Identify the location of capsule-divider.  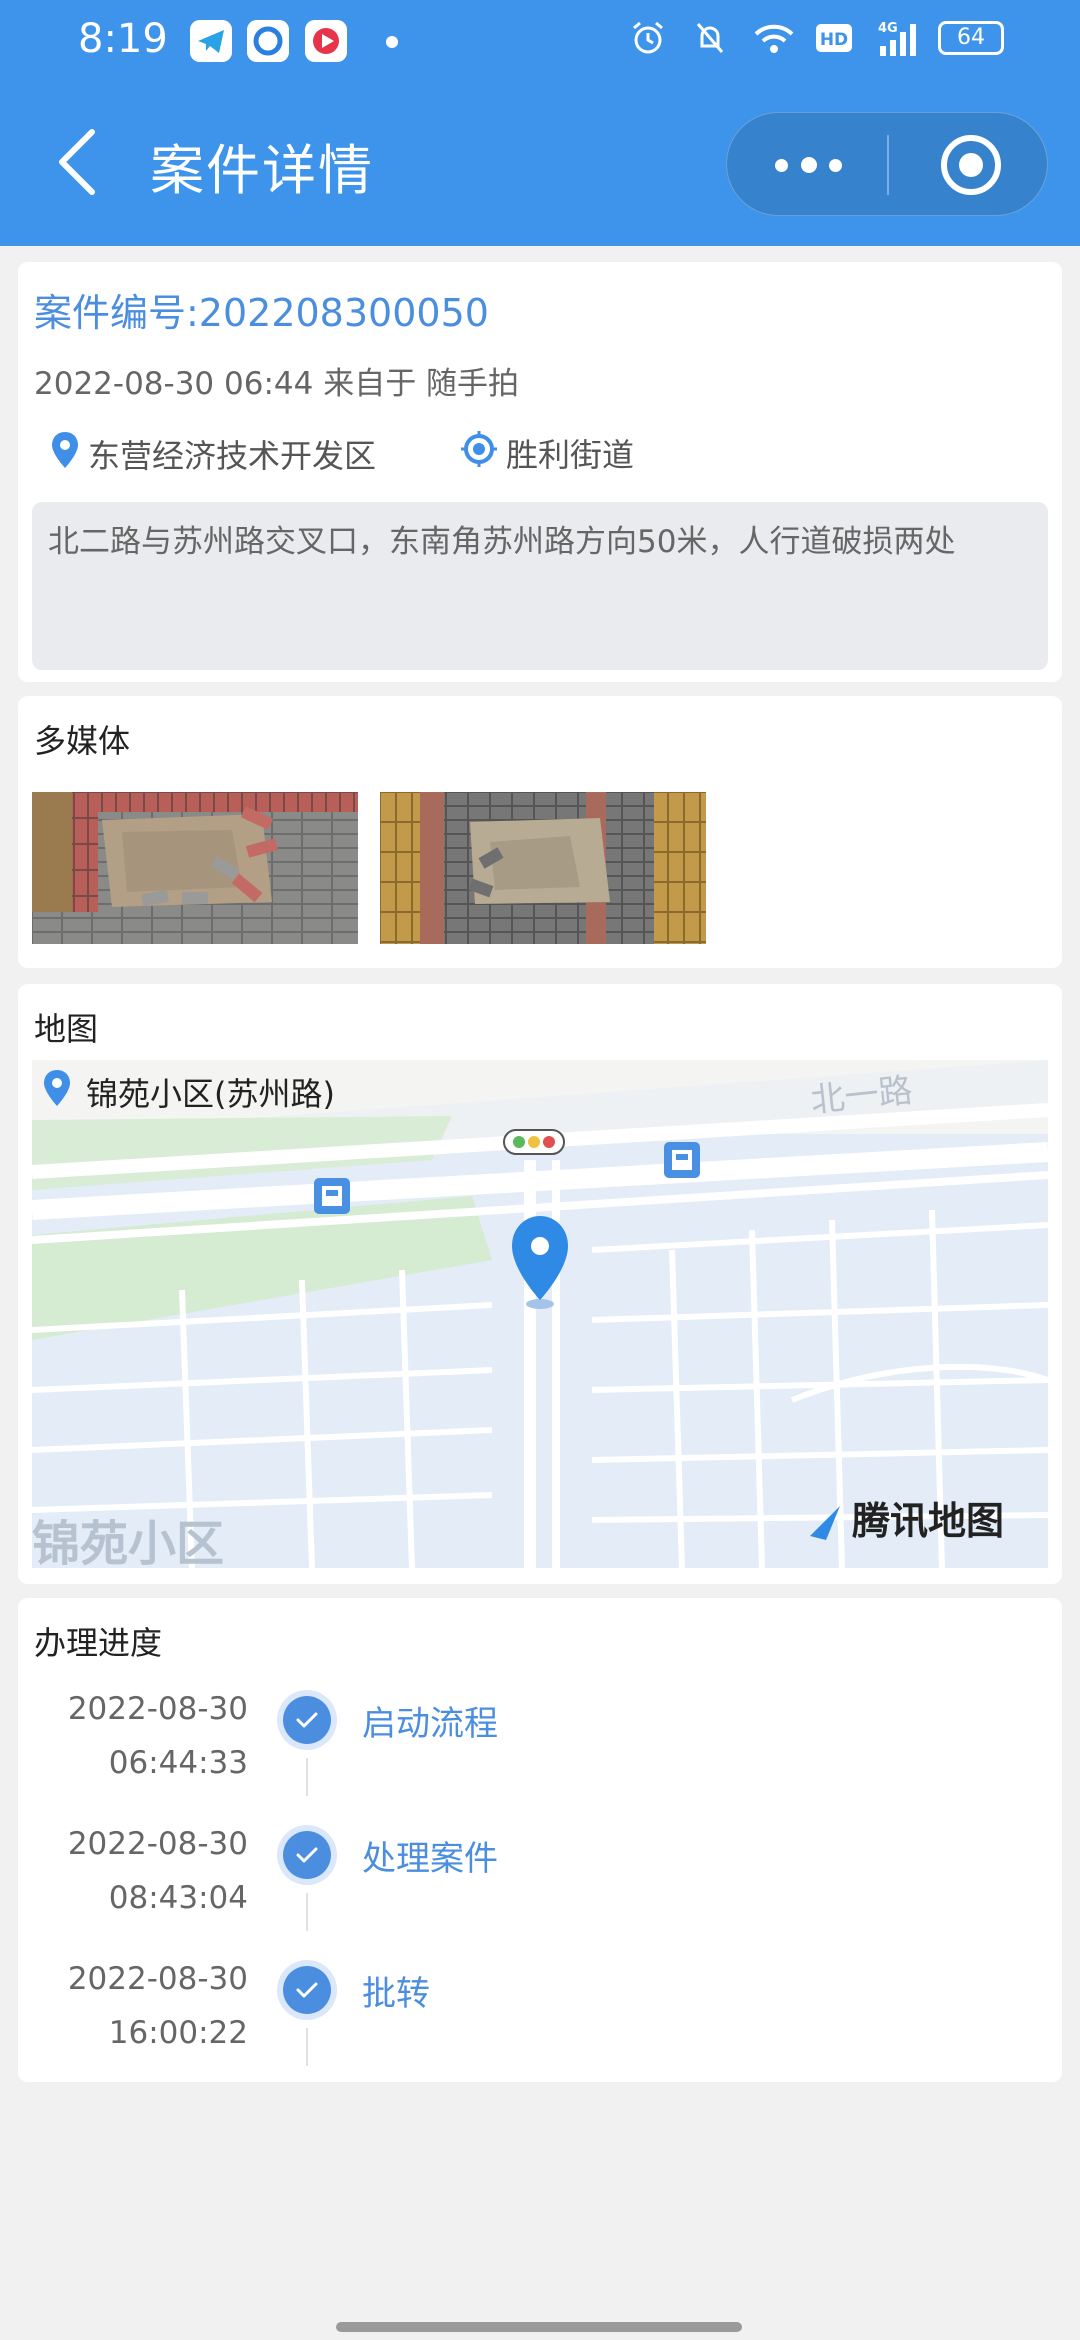
(888, 165).